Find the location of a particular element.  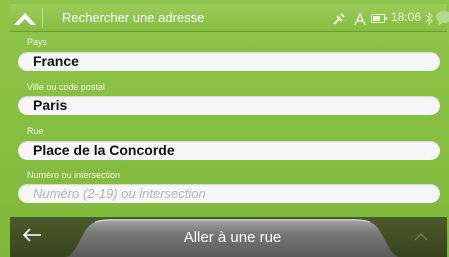

header-back-button is located at coordinates (25, 18).